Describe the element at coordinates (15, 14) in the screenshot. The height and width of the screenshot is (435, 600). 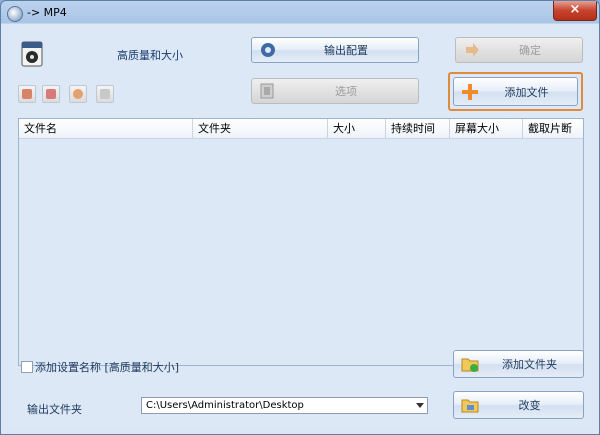
I see `app-icon` at that location.